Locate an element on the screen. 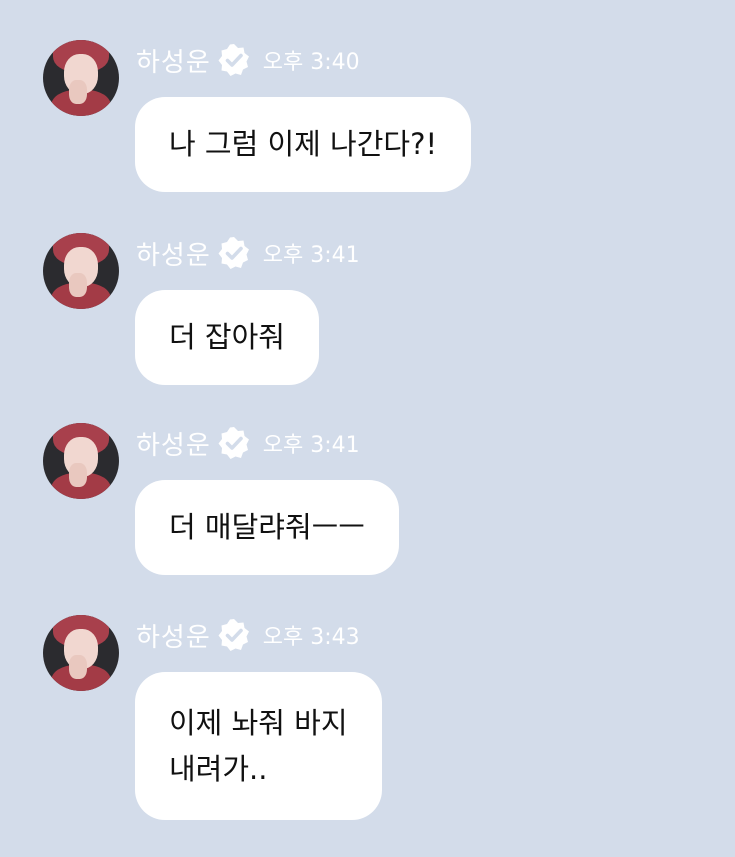 This screenshot has width=735, height=857. message-bubble: 더 매달랴줘ㅡㅡ is located at coordinates (267, 527).